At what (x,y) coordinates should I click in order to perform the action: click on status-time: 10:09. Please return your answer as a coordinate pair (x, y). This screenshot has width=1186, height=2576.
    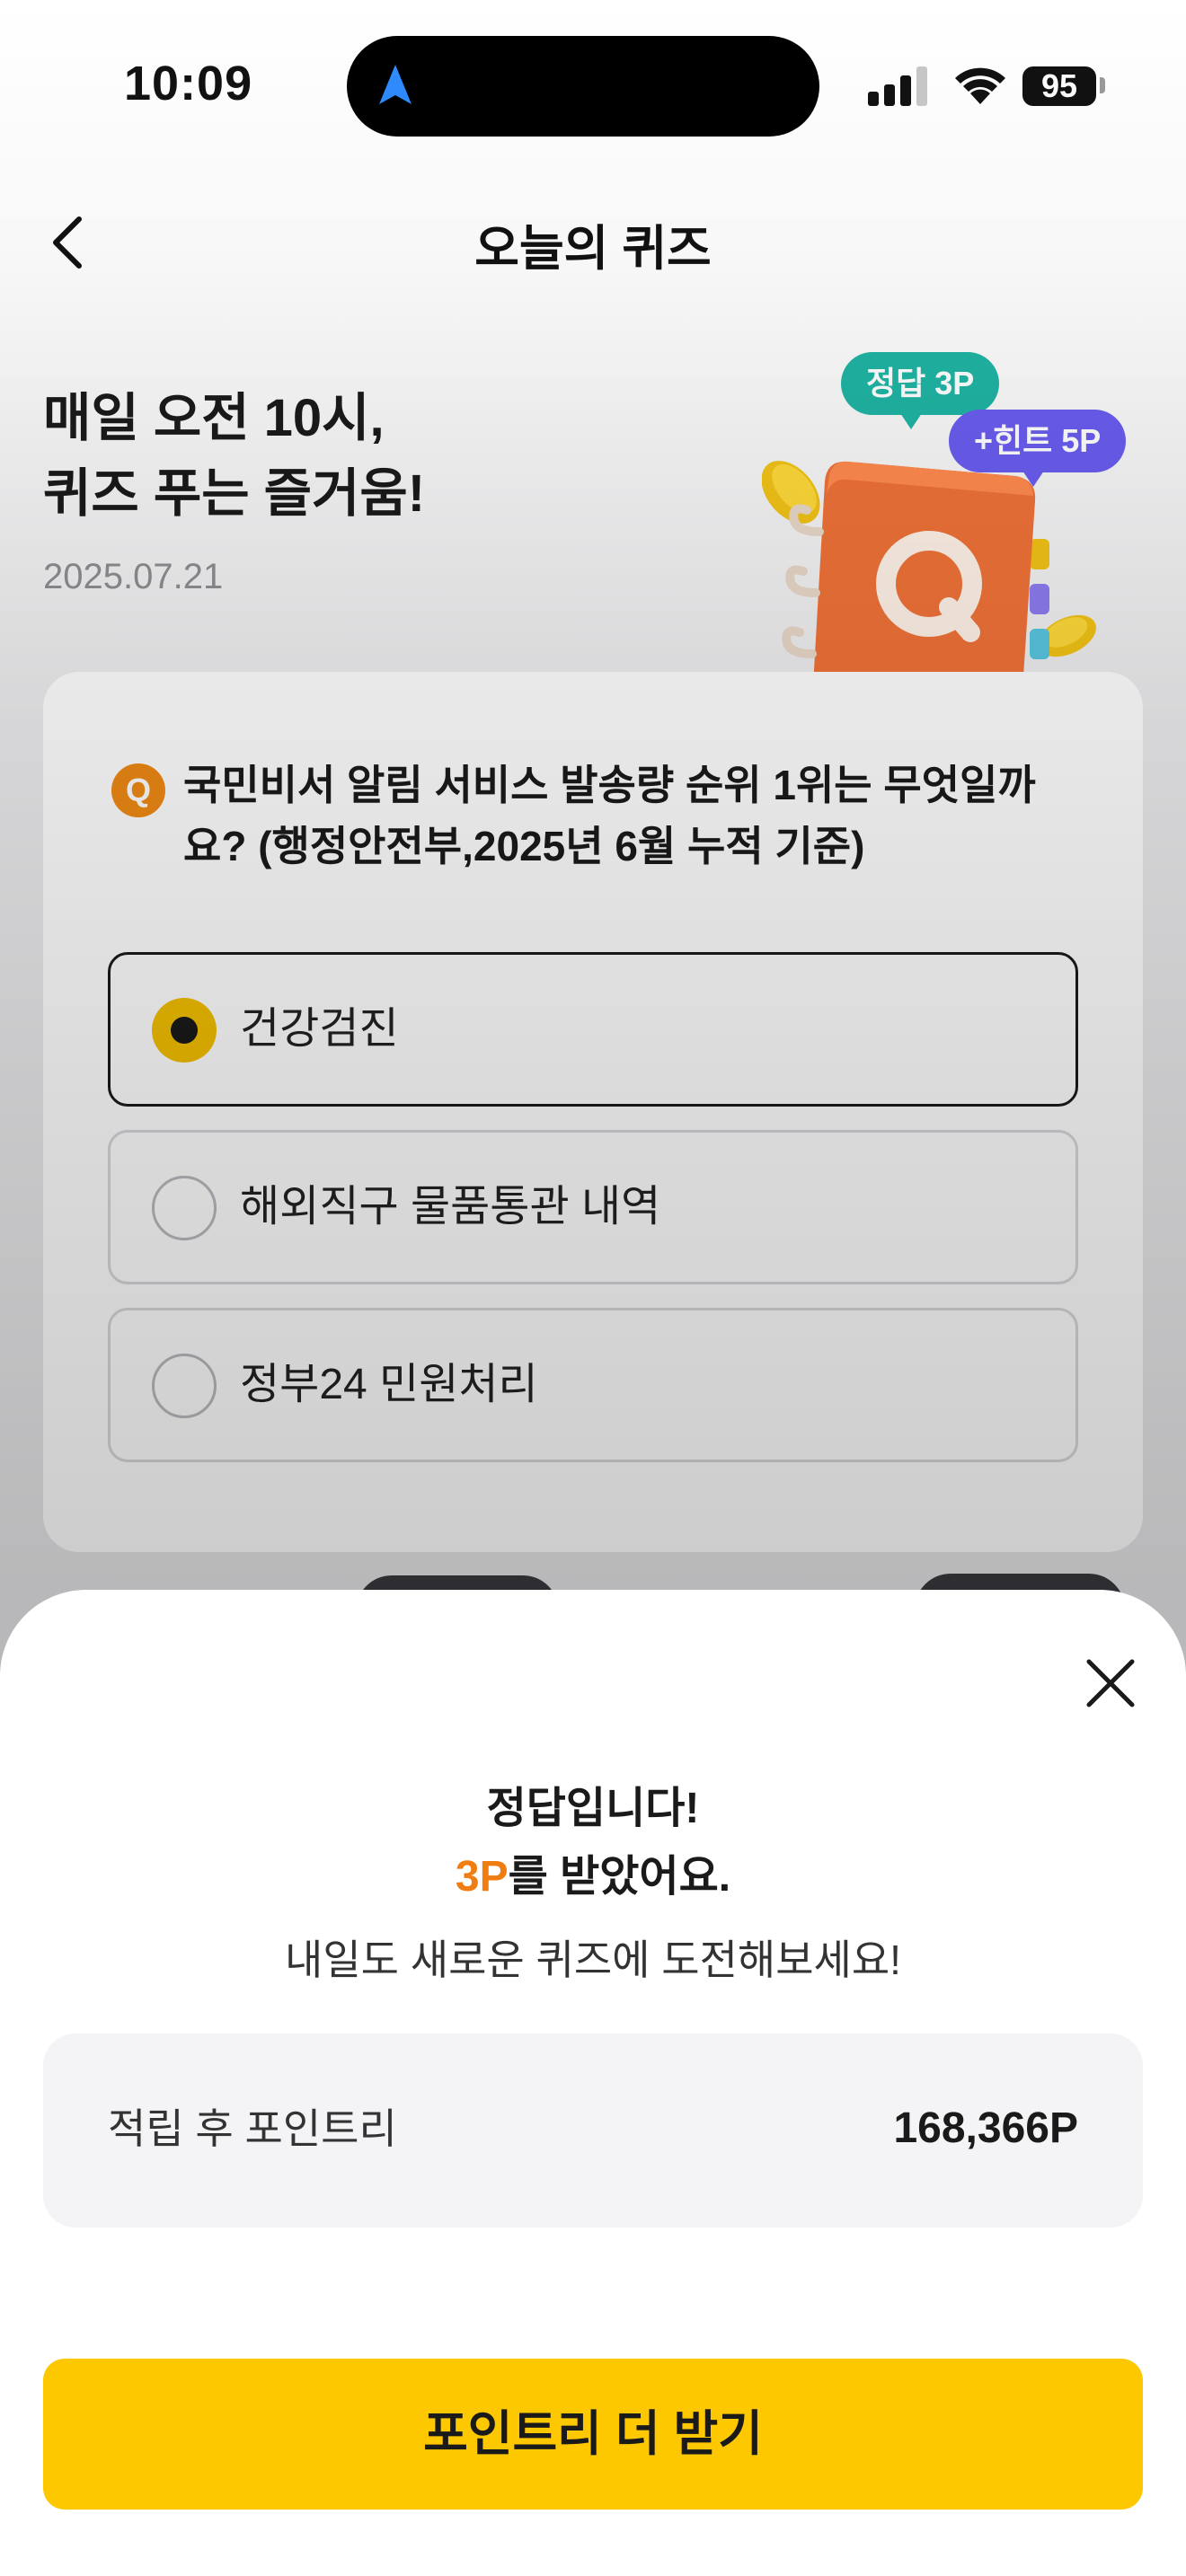
    Looking at the image, I should click on (188, 83).